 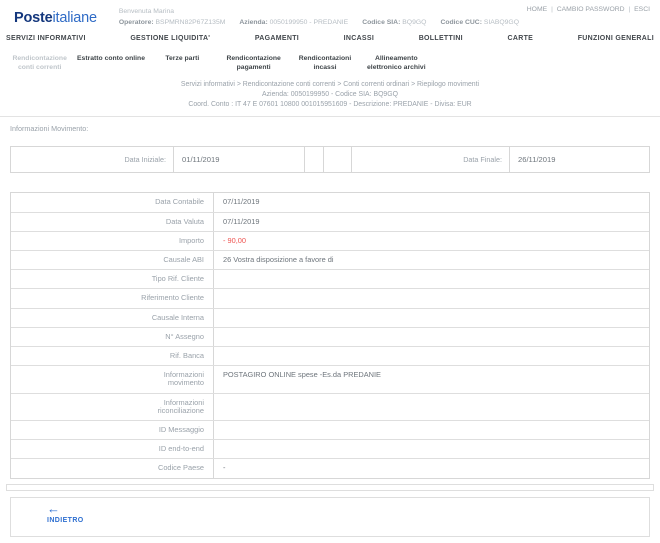 I want to click on data-iniziale-value: 01/11/2019, so click(x=238, y=160).